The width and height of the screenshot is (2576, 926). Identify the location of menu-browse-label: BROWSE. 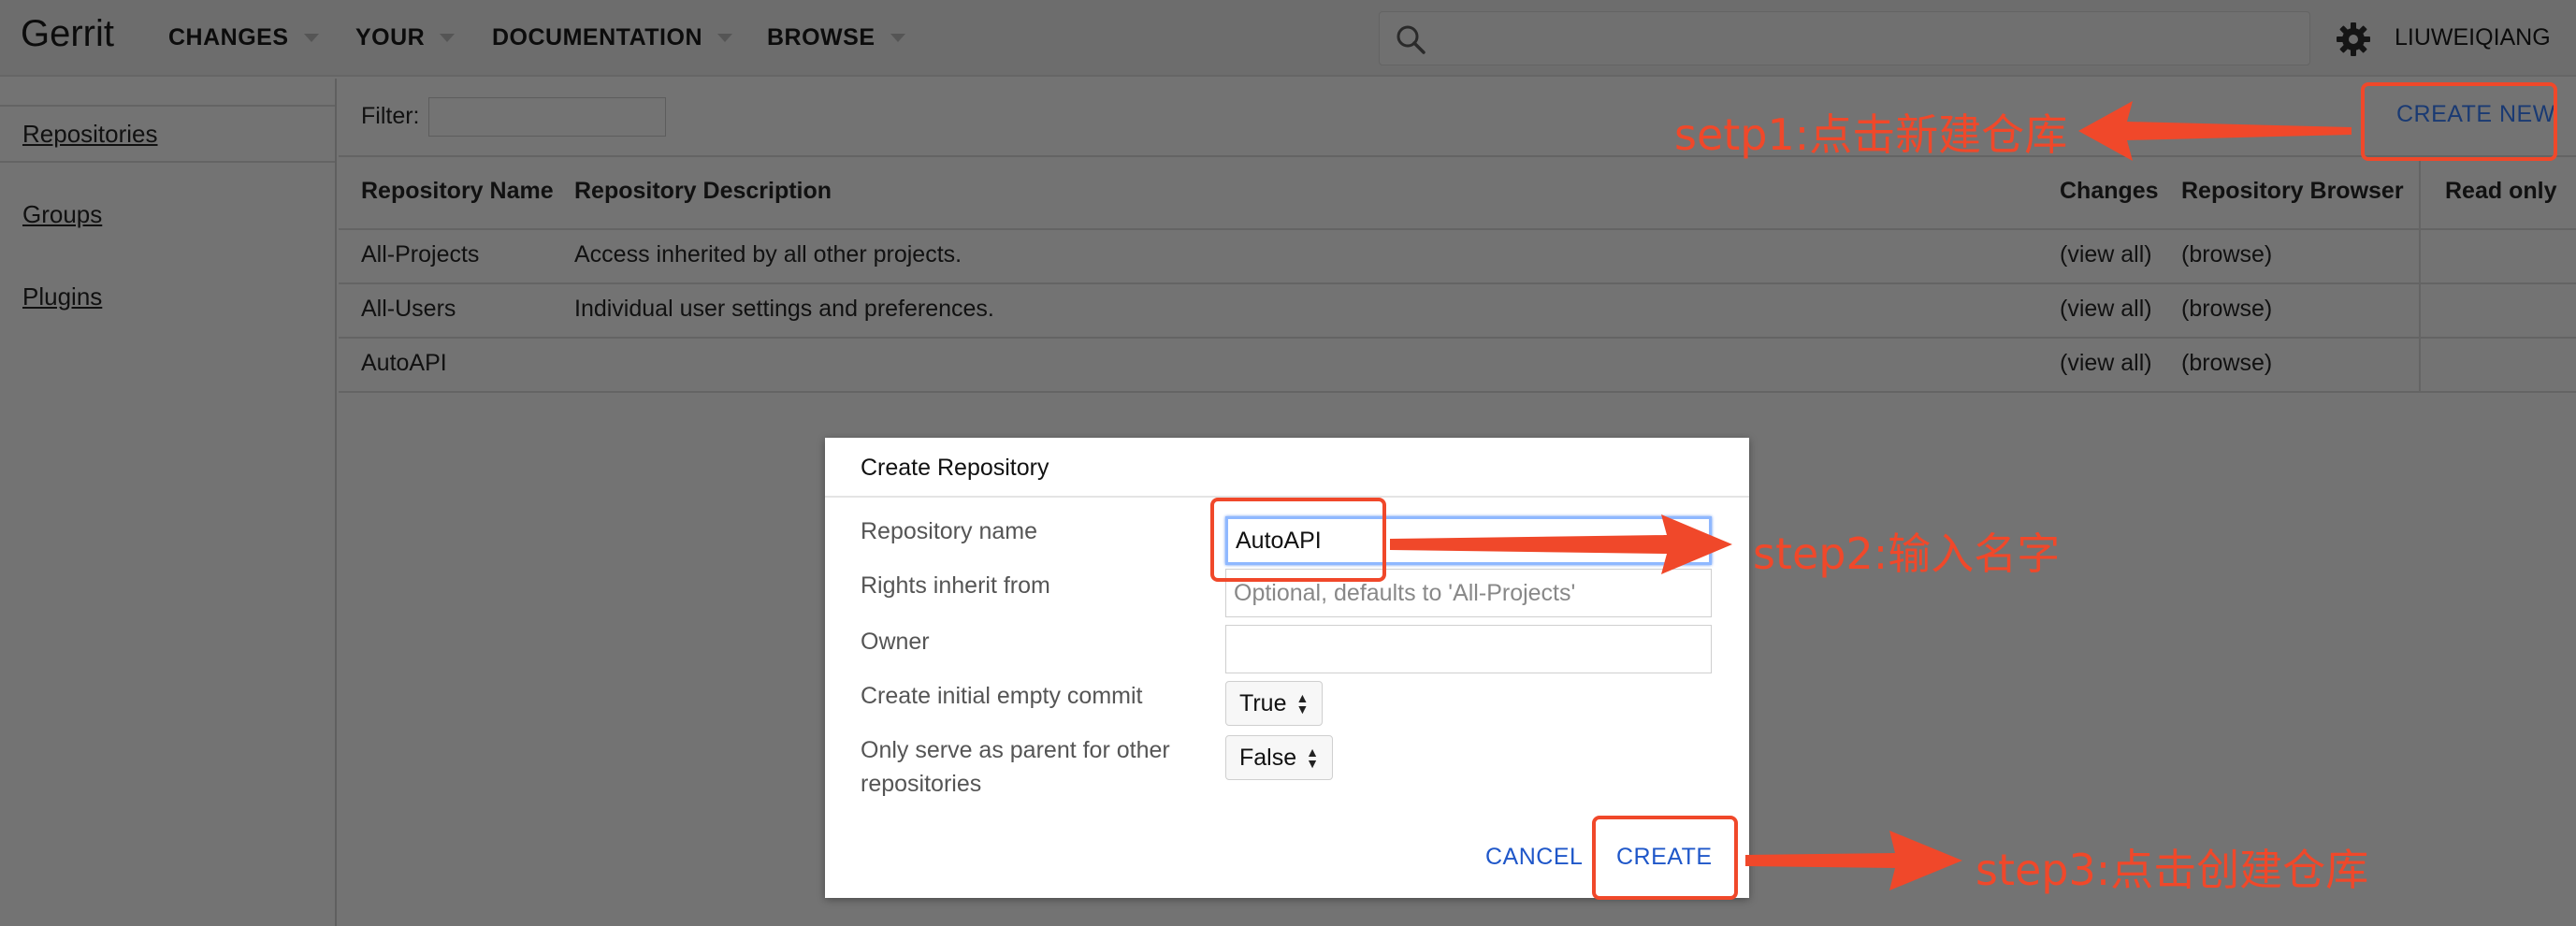
(822, 37).